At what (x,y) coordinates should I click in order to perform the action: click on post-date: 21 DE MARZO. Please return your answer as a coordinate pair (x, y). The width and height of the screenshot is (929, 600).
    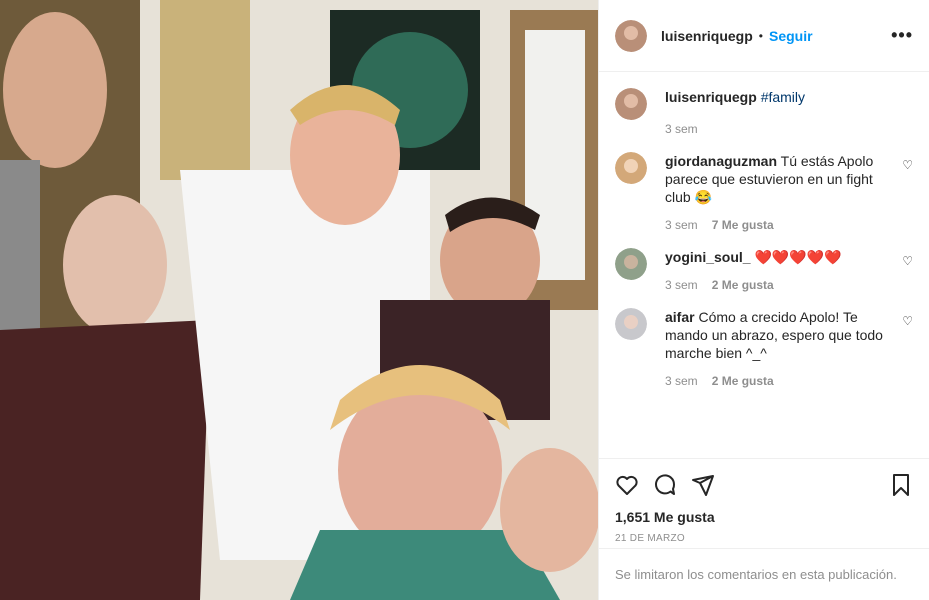
    Looking at the image, I should click on (650, 538).